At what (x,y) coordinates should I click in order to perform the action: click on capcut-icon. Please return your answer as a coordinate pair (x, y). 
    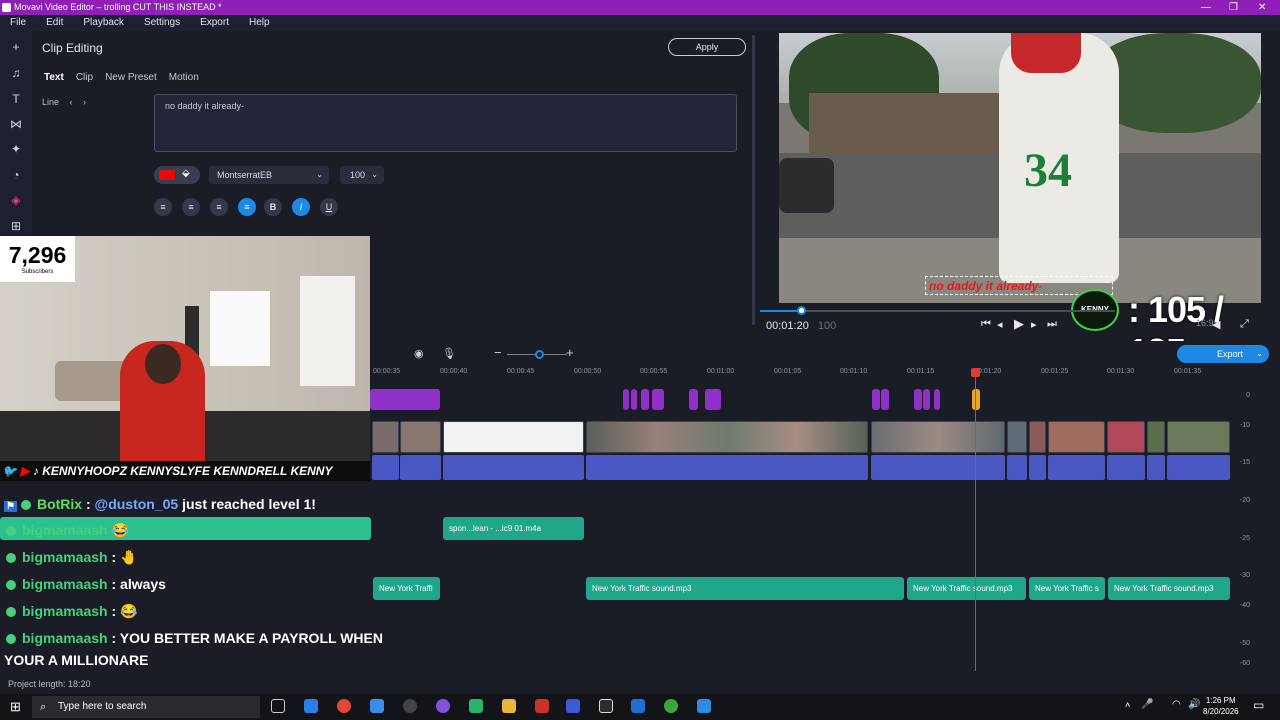
    Looking at the image, I should click on (606, 706).